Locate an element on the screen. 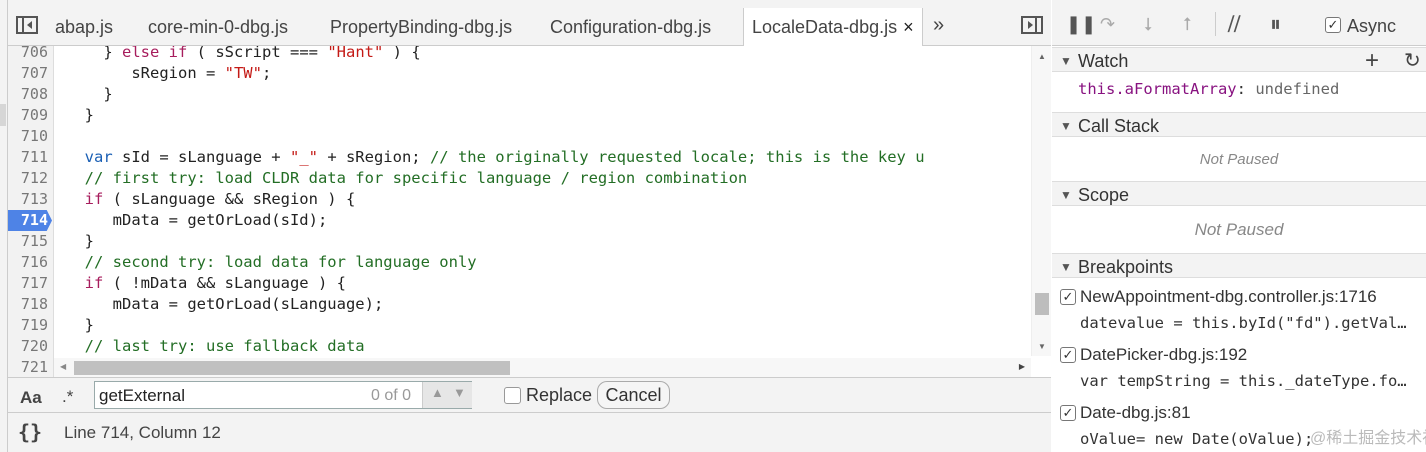 This screenshot has height=452, width=1426. line-number: 712 is located at coordinates (28, 178).